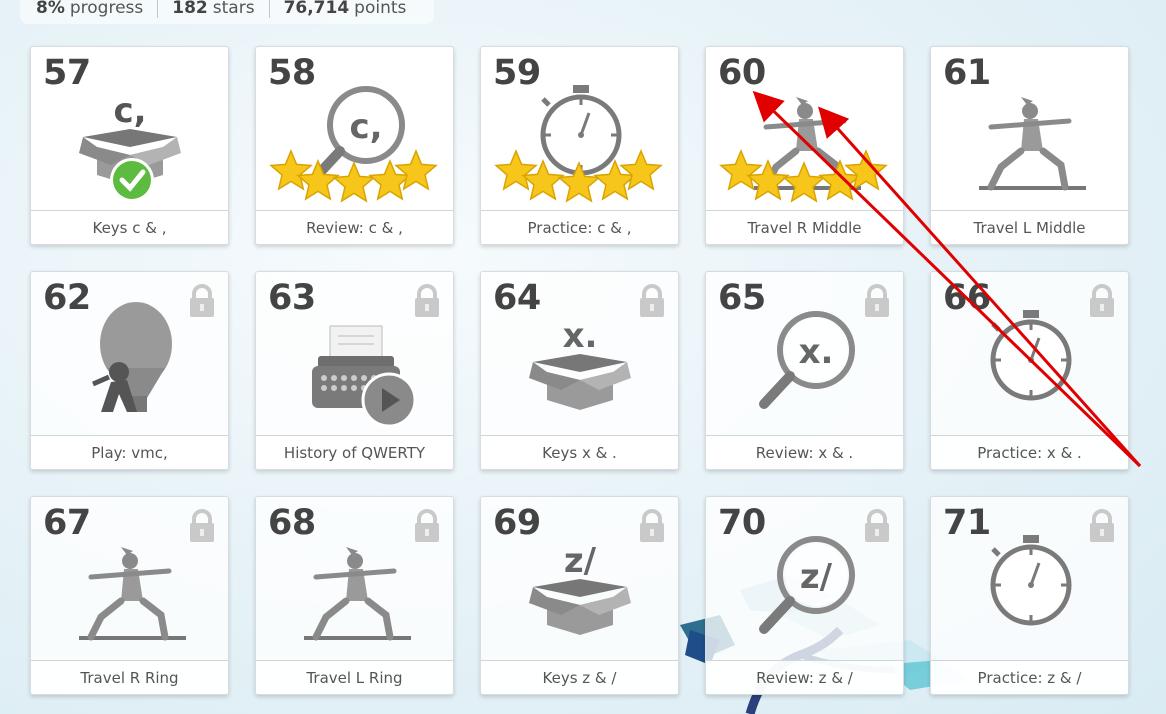 Image resolution: width=1166 pixels, height=714 pixels. I want to click on lesson-label: History of QWERTY, so click(354, 452).